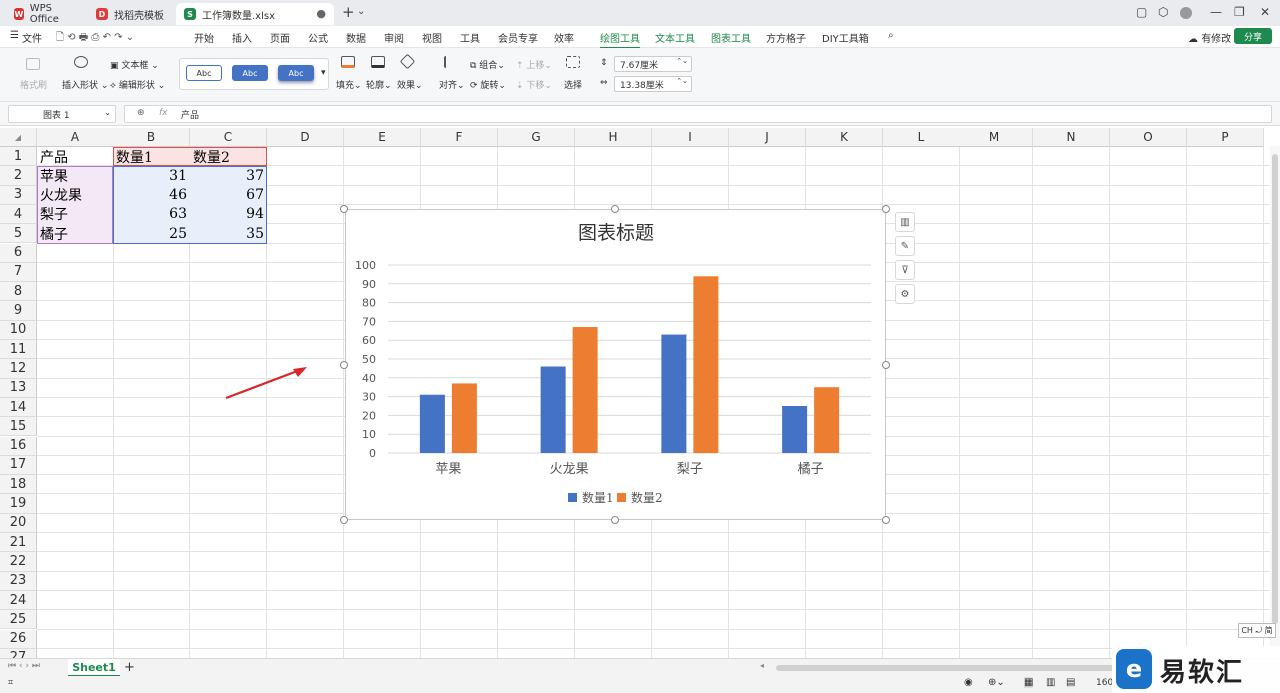 This screenshot has height=693, width=1280. What do you see at coordinates (394, 37) in the screenshot?
I see `menu-review: 审阅` at bounding box center [394, 37].